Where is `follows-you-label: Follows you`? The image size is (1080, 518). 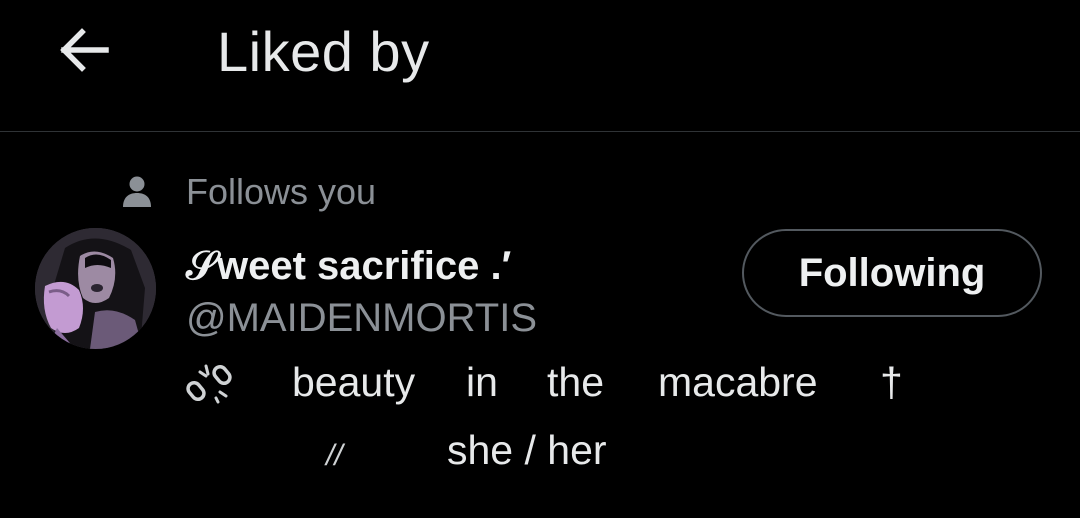
follows-you-label: Follows you is located at coordinates (281, 191).